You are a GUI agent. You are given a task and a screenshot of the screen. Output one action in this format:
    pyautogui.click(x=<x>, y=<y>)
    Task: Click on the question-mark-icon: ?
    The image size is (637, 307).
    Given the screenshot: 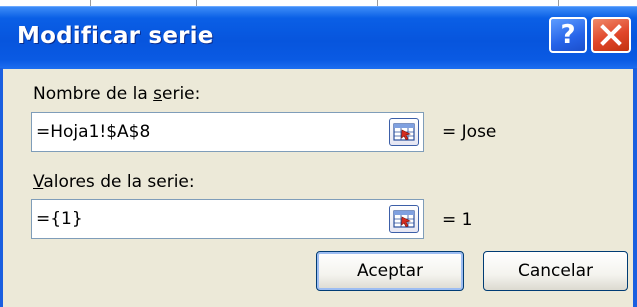 What is the action you would take?
    pyautogui.click(x=568, y=35)
    